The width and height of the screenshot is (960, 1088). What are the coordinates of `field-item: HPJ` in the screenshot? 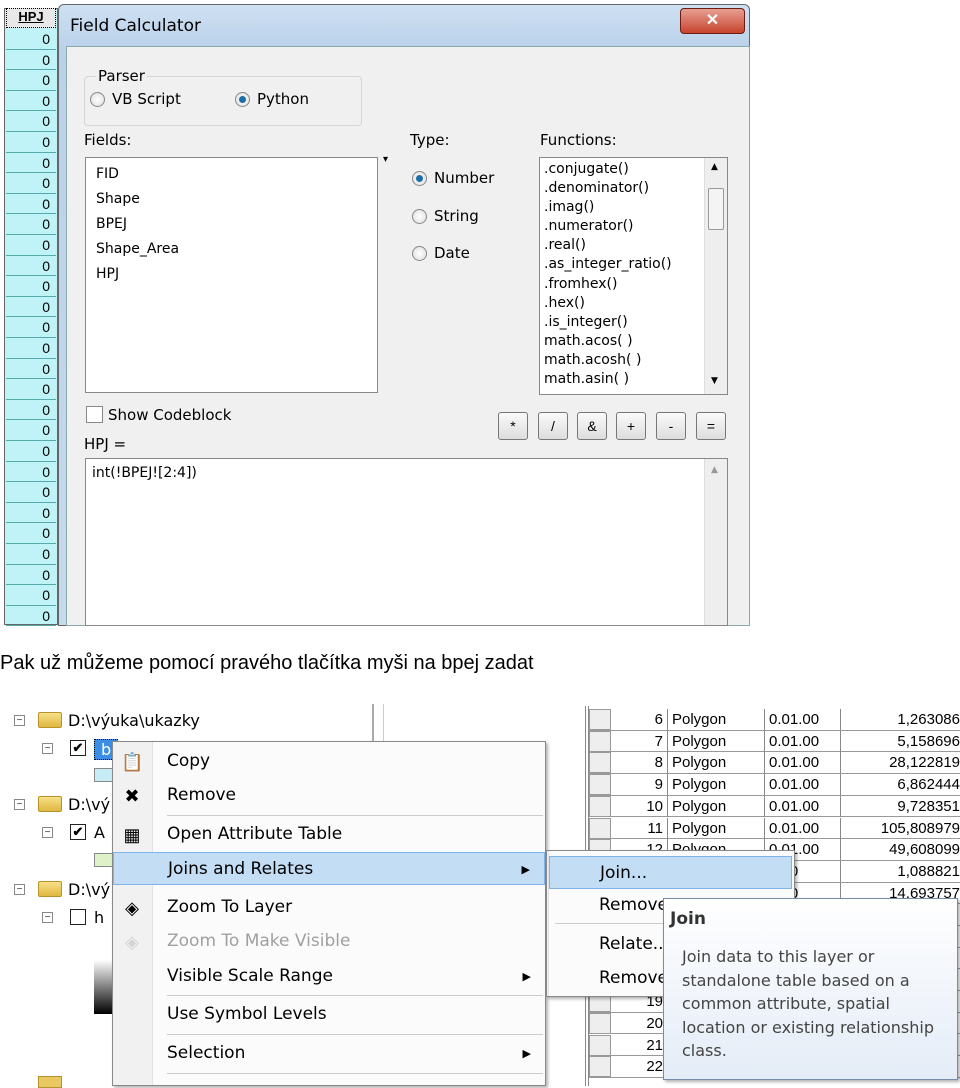 It's located at (231, 274).